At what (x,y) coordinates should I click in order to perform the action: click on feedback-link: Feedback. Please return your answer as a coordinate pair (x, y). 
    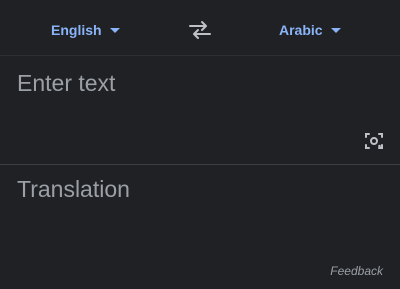
    Looking at the image, I should click on (356, 271).